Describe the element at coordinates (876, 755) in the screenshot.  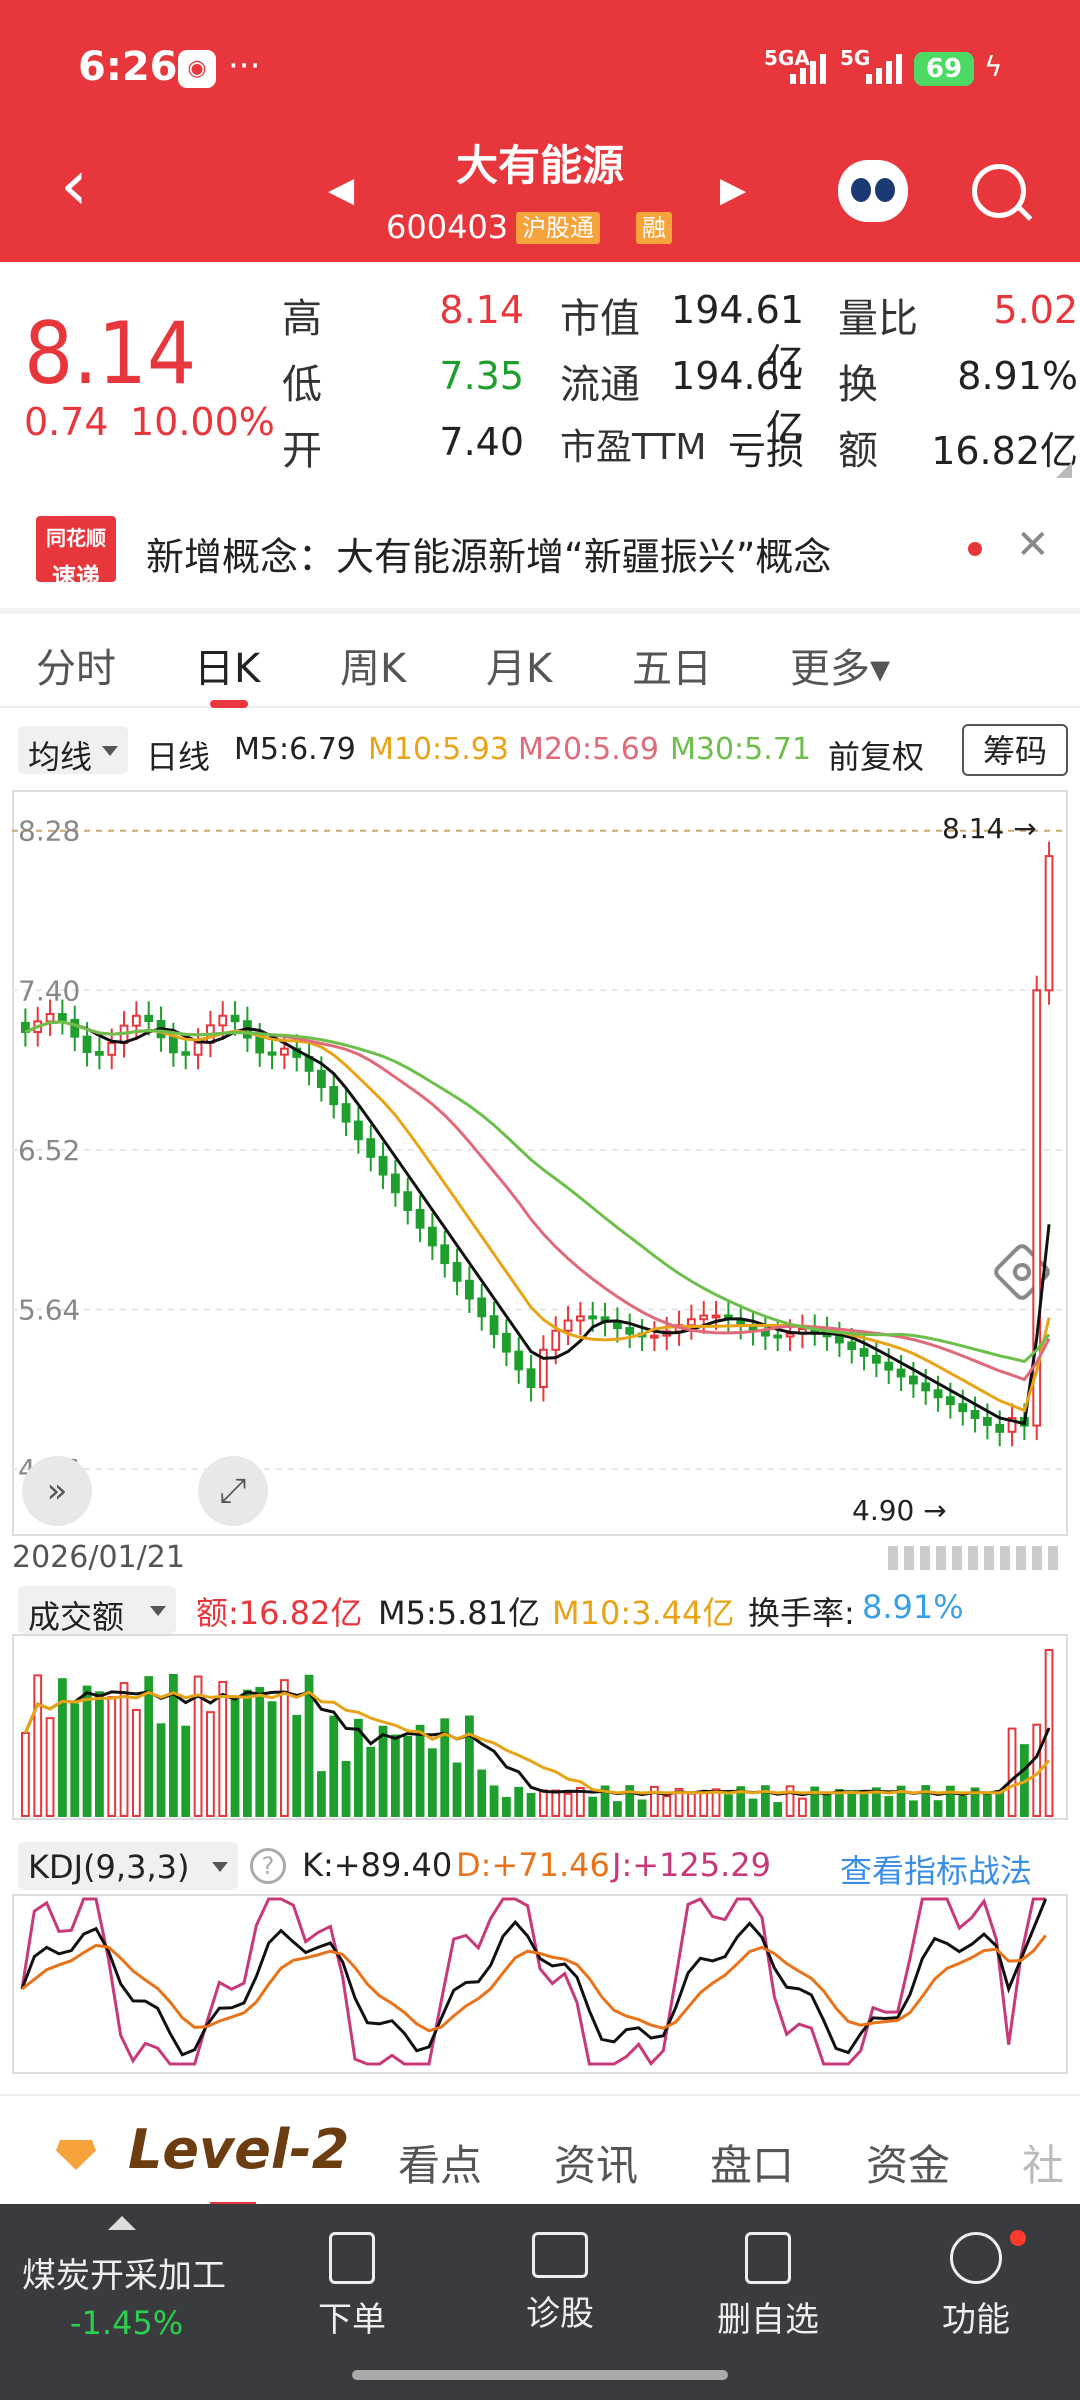
I see `adjust-toggle: 前复权` at that location.